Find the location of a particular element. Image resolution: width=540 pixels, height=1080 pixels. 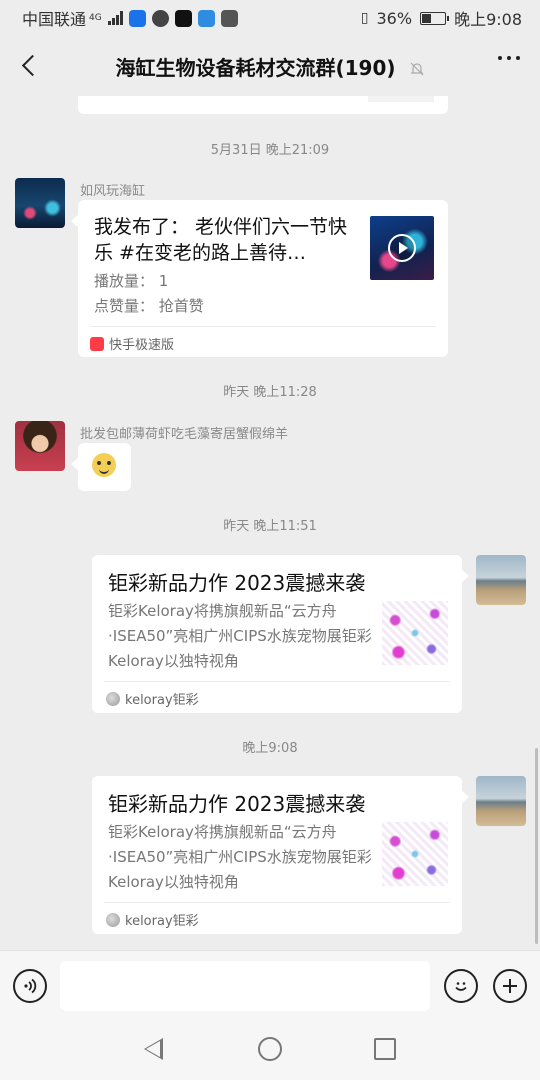

battery-percent: 36% is located at coordinates (394, 18).